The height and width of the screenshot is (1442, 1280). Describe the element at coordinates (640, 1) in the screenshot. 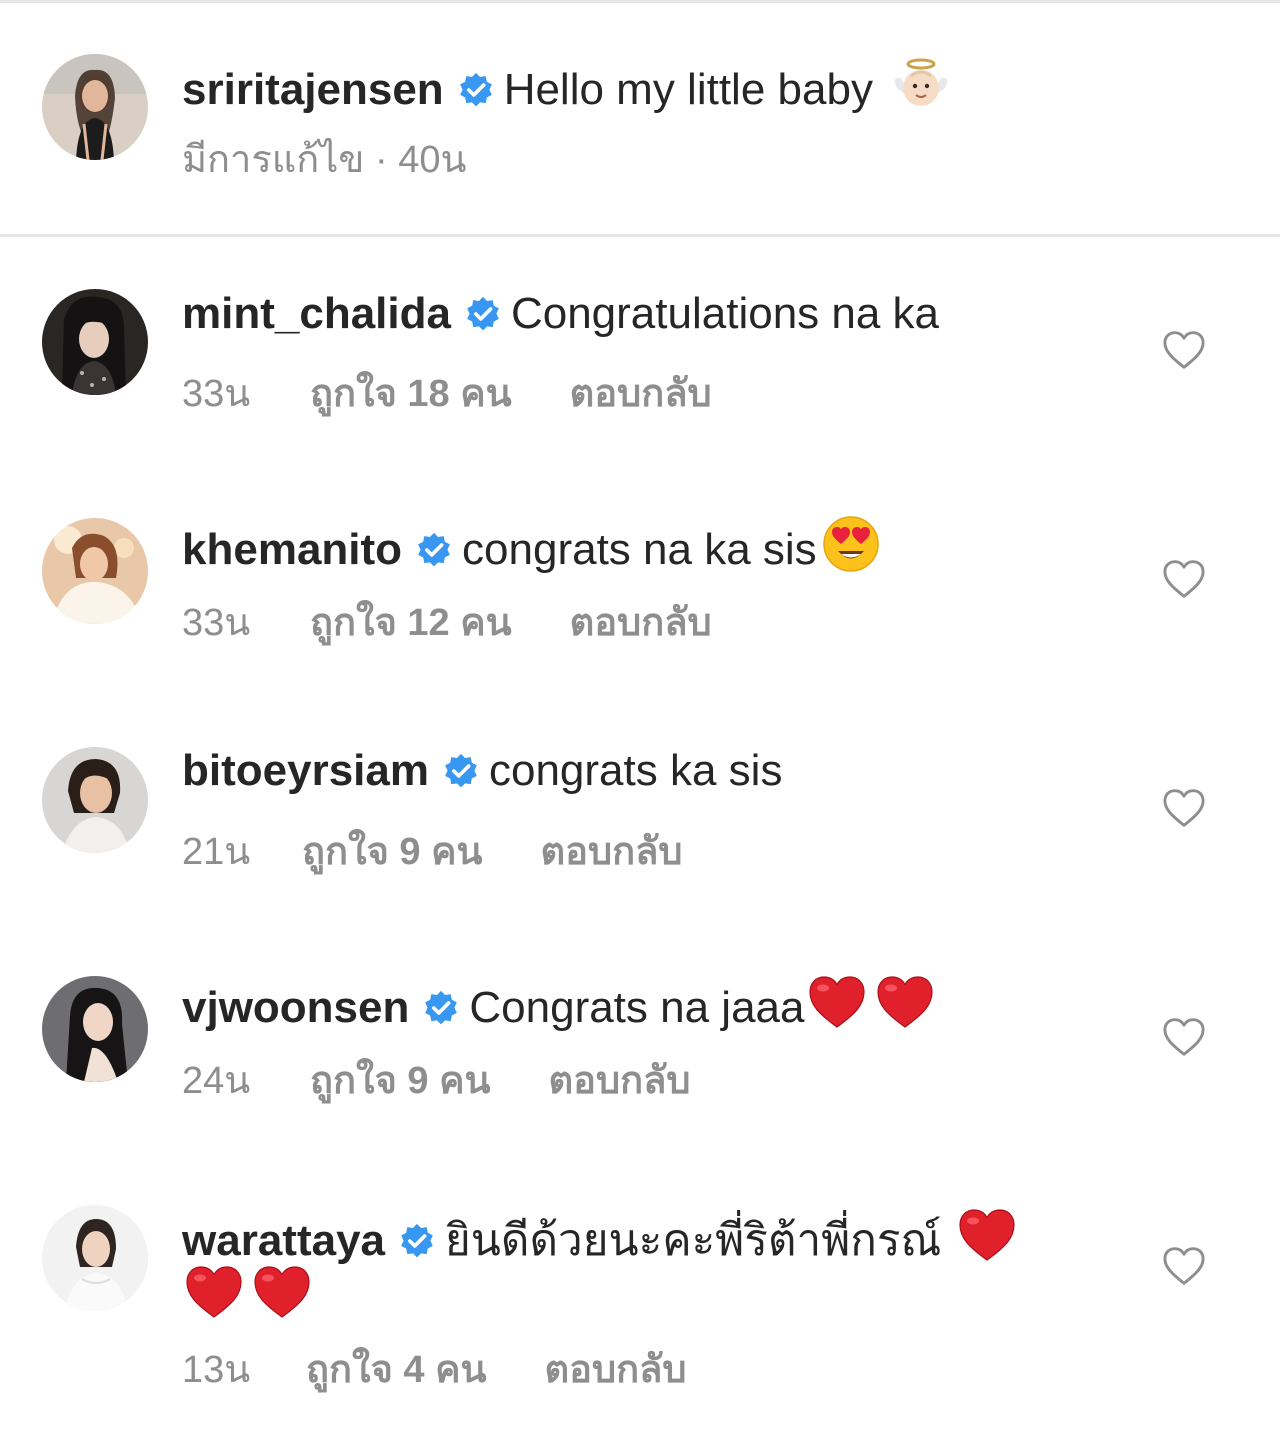

I see `top-divider` at that location.